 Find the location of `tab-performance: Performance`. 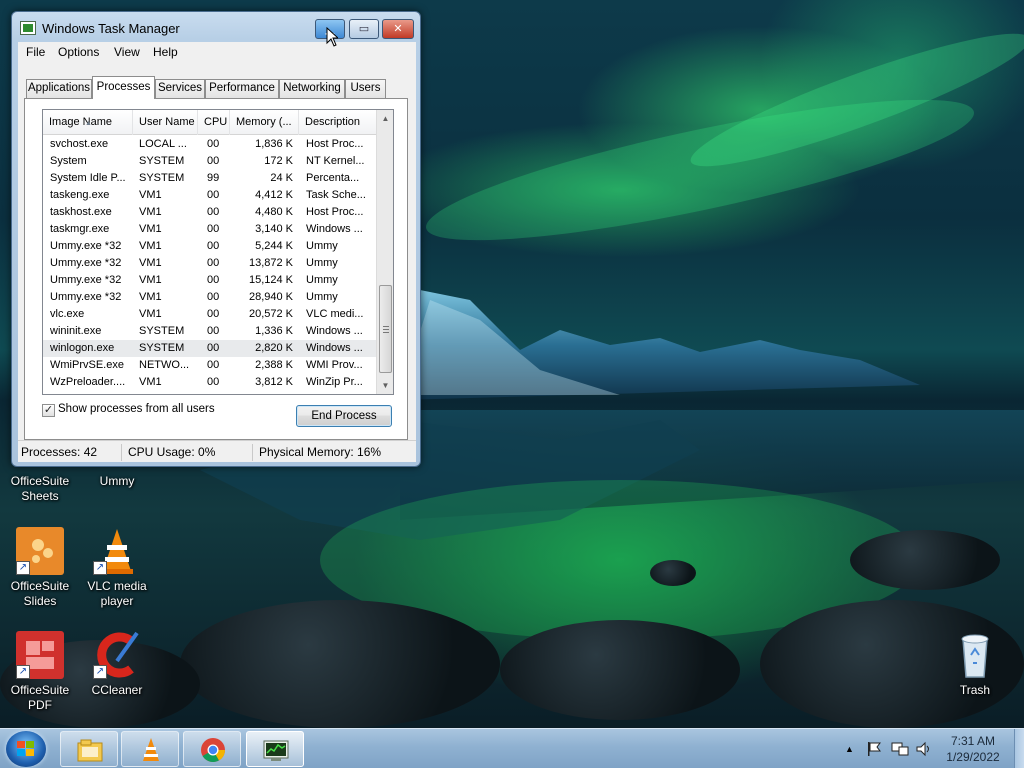

tab-performance: Performance is located at coordinates (242, 88).